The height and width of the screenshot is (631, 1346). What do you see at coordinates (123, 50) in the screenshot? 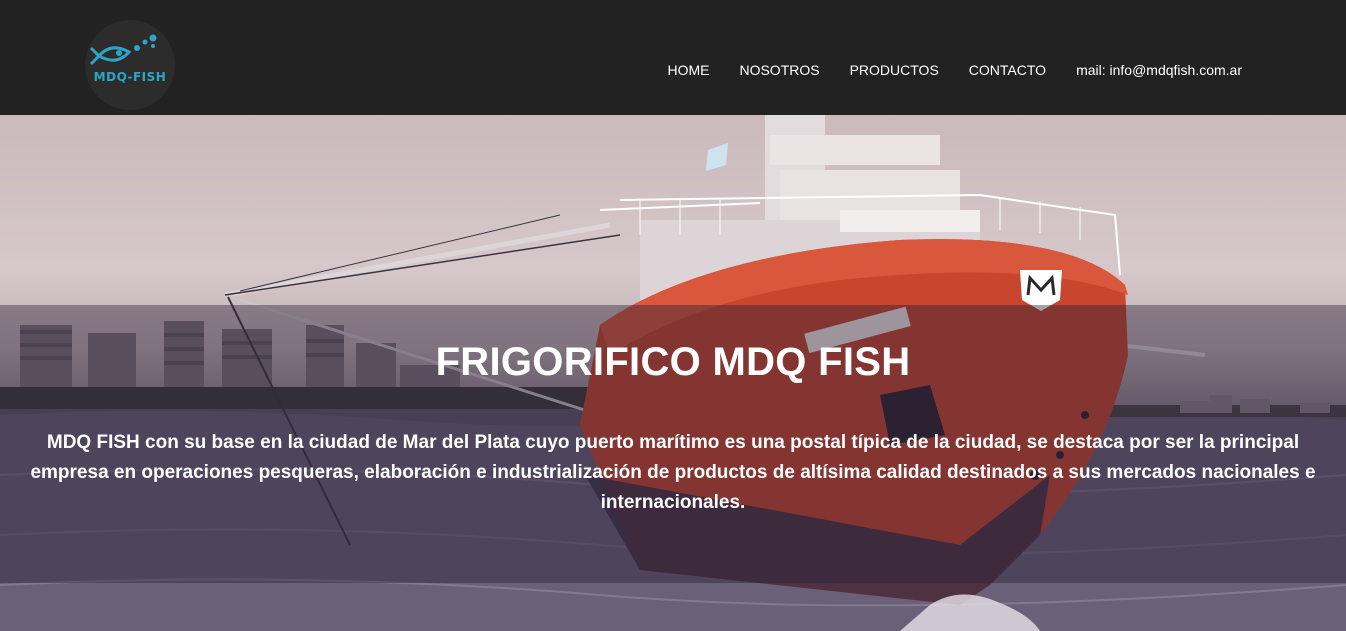
I see `fish-bubbles-icon` at bounding box center [123, 50].